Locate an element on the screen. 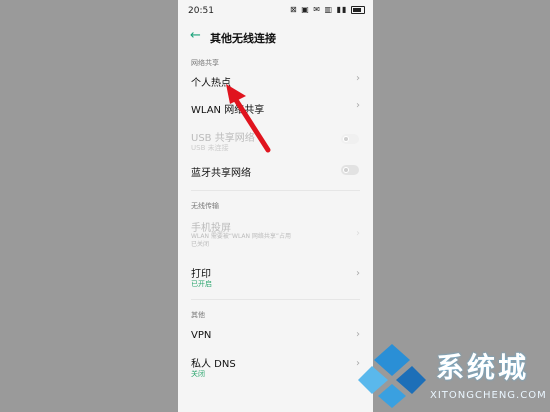 The width and height of the screenshot is (550, 412). site-watermark: 系统城 XITONGCHENG.COM is located at coordinates (451, 375).